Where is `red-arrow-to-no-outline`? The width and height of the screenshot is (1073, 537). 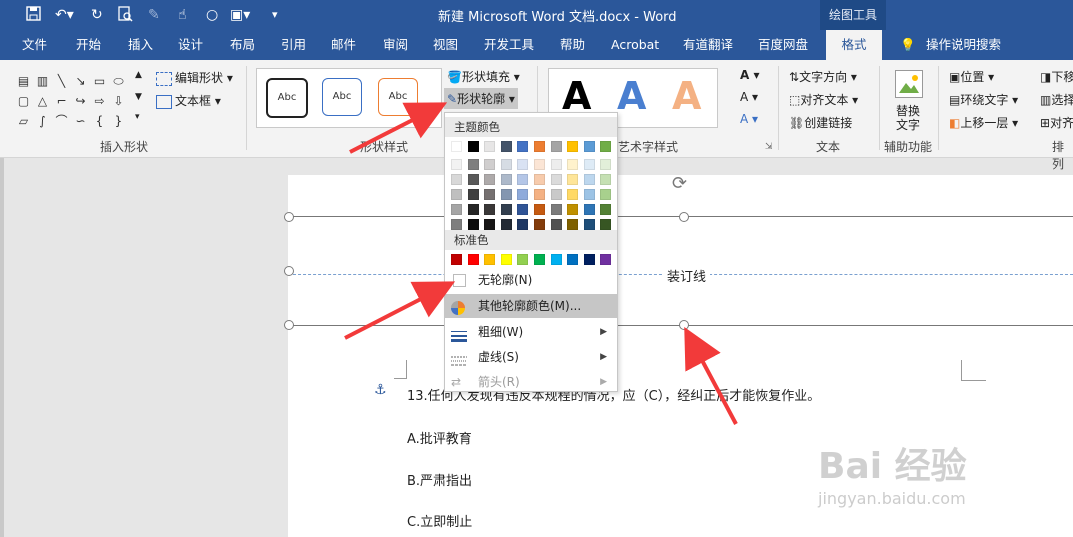 red-arrow-to-no-outline is located at coordinates (400, 310).